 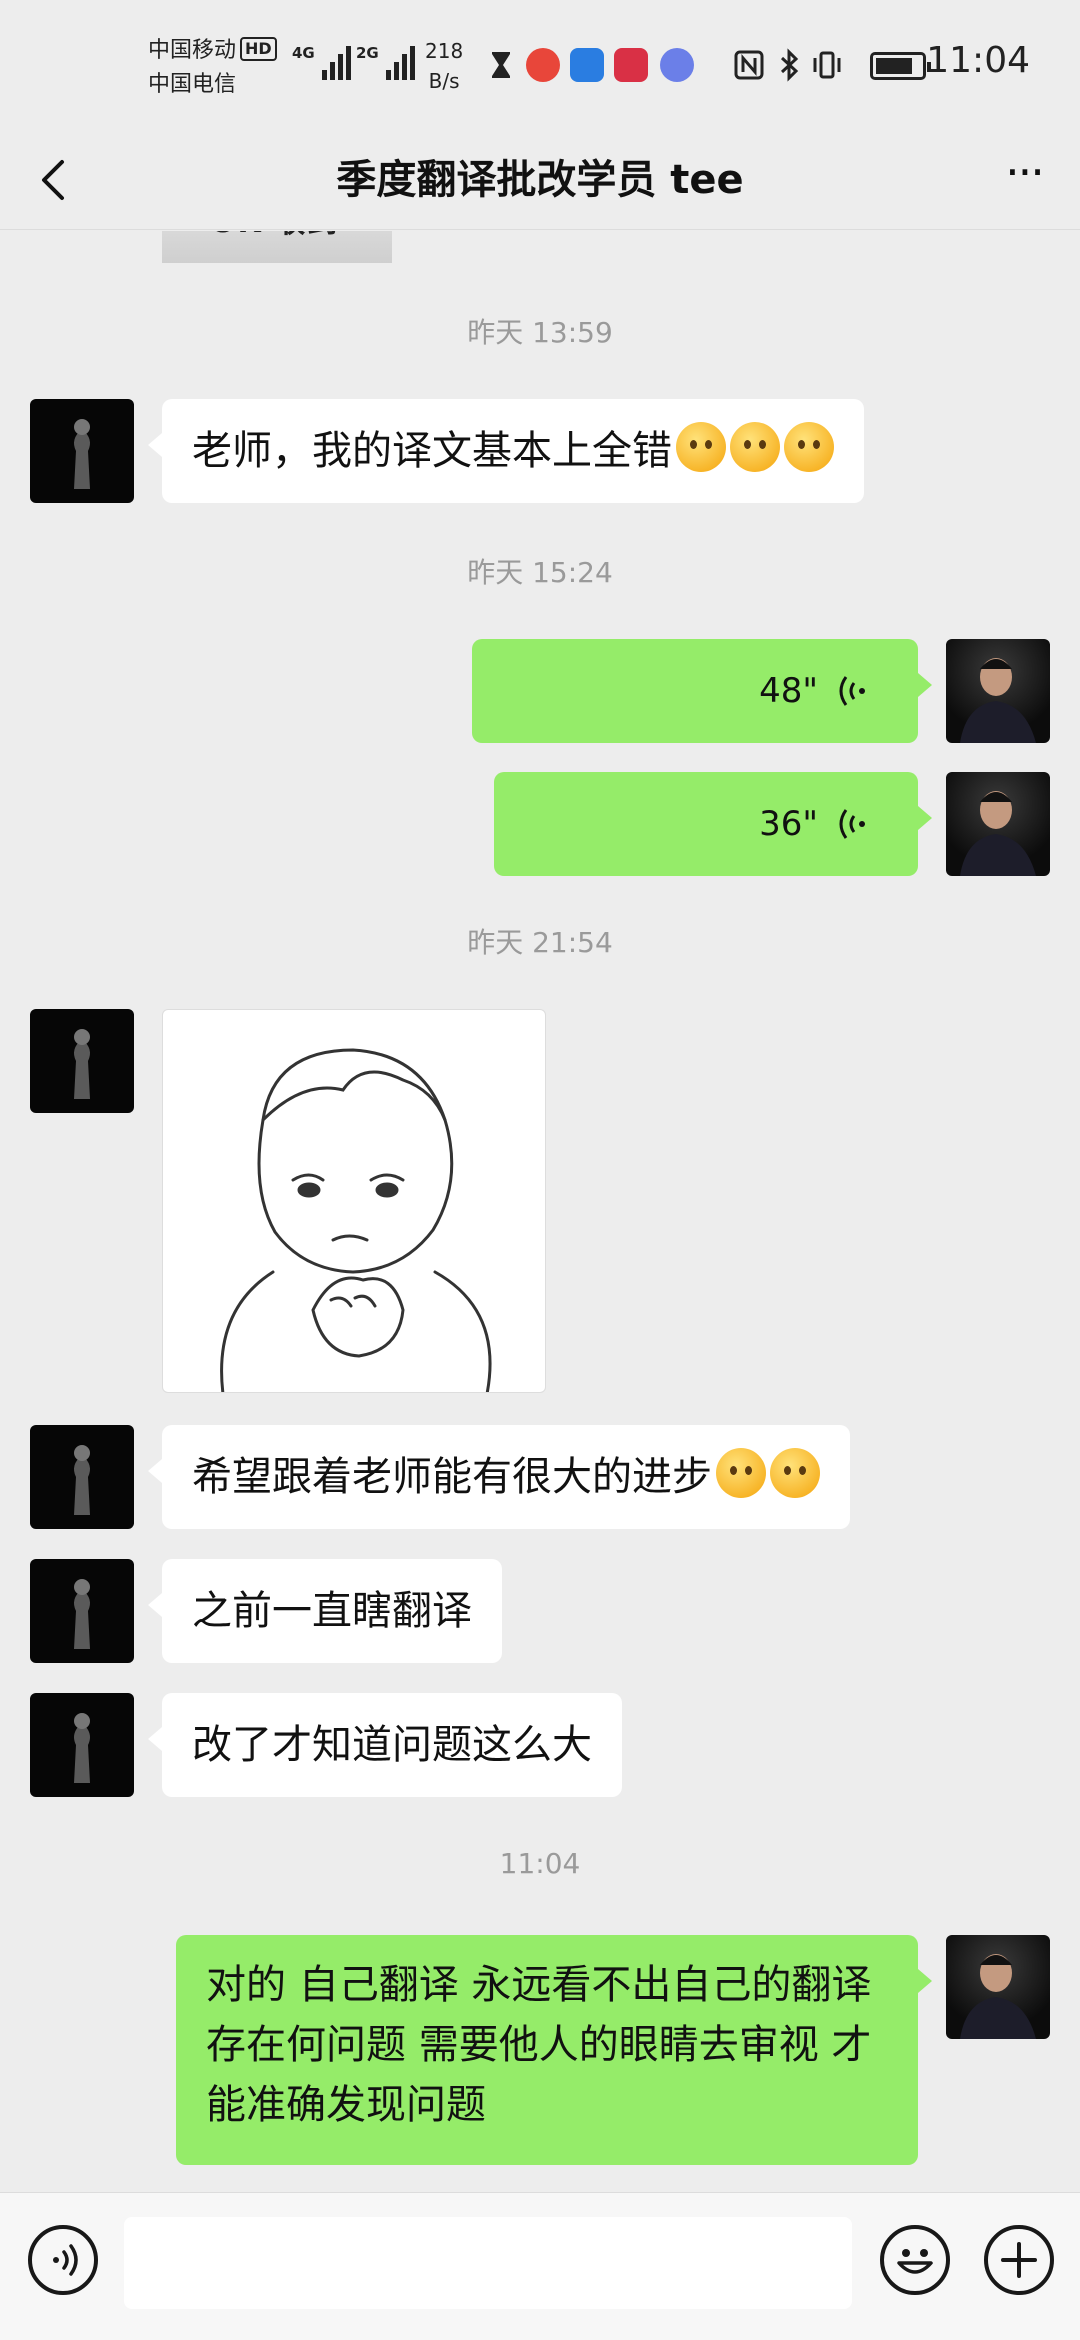 What do you see at coordinates (789, 65) in the screenshot?
I see `bluetooth-icon` at bounding box center [789, 65].